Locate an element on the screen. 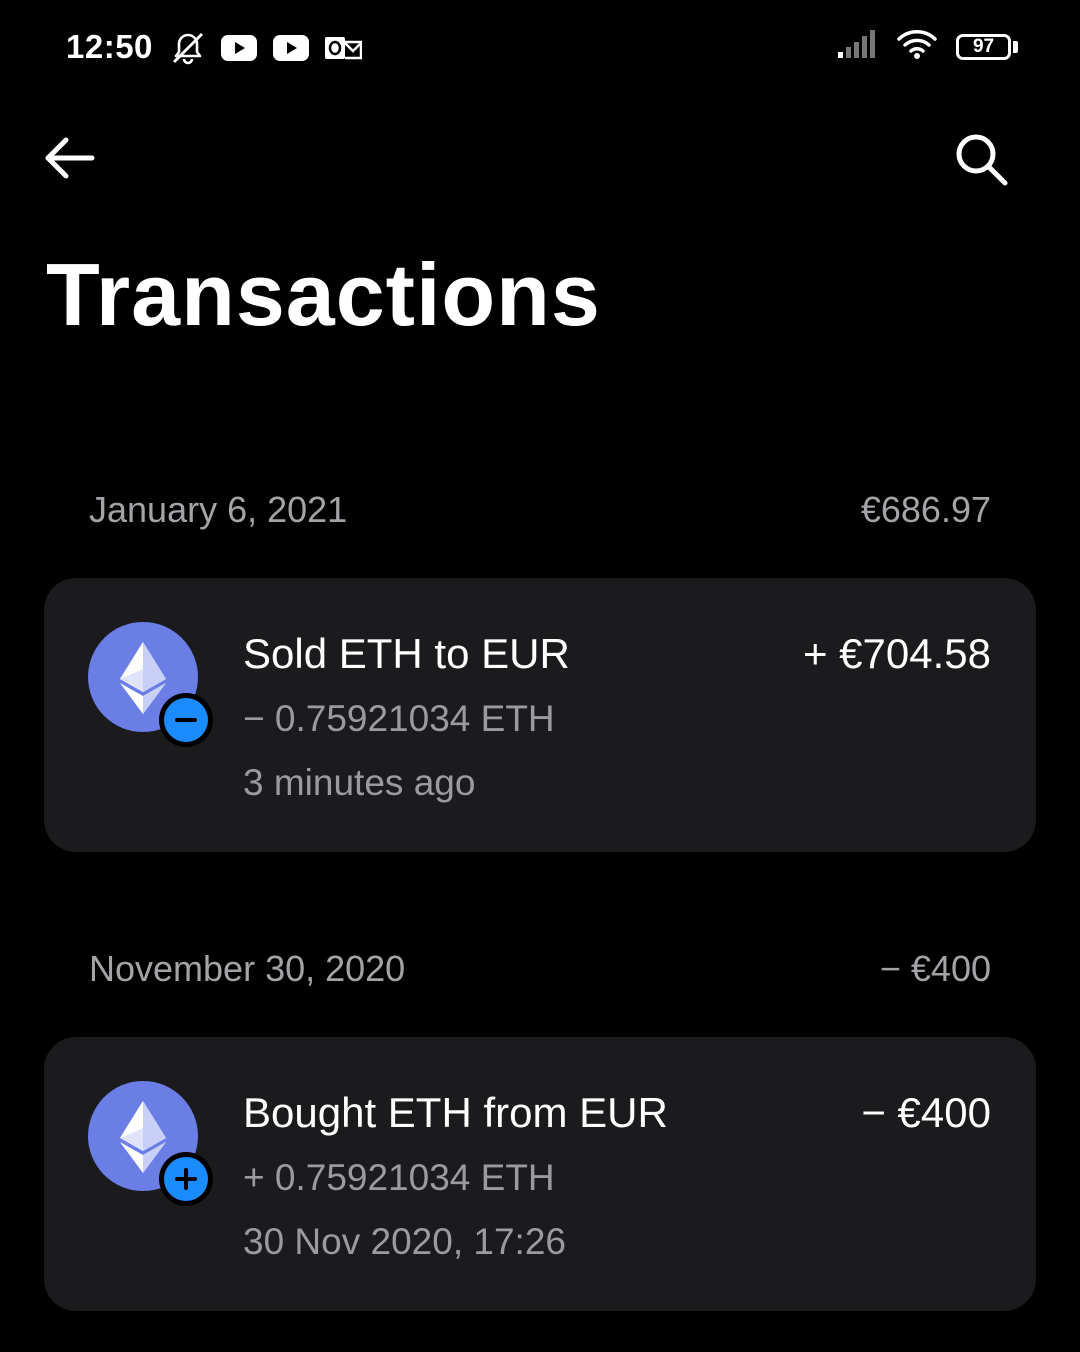 The width and height of the screenshot is (1080, 1352). minus-icon is located at coordinates (186, 720).